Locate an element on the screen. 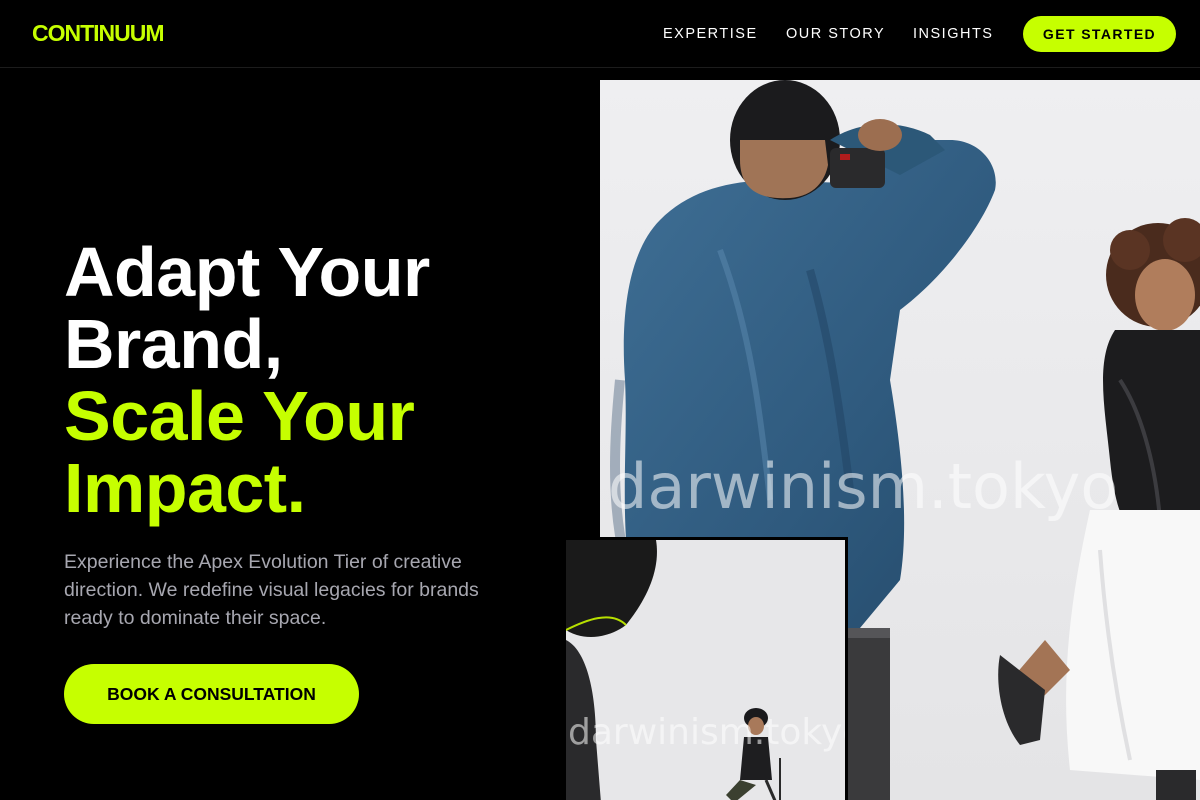 Image resolution: width=1200 pixels, height=800 pixels. headline-line-2: Brand, is located at coordinates (173, 344).